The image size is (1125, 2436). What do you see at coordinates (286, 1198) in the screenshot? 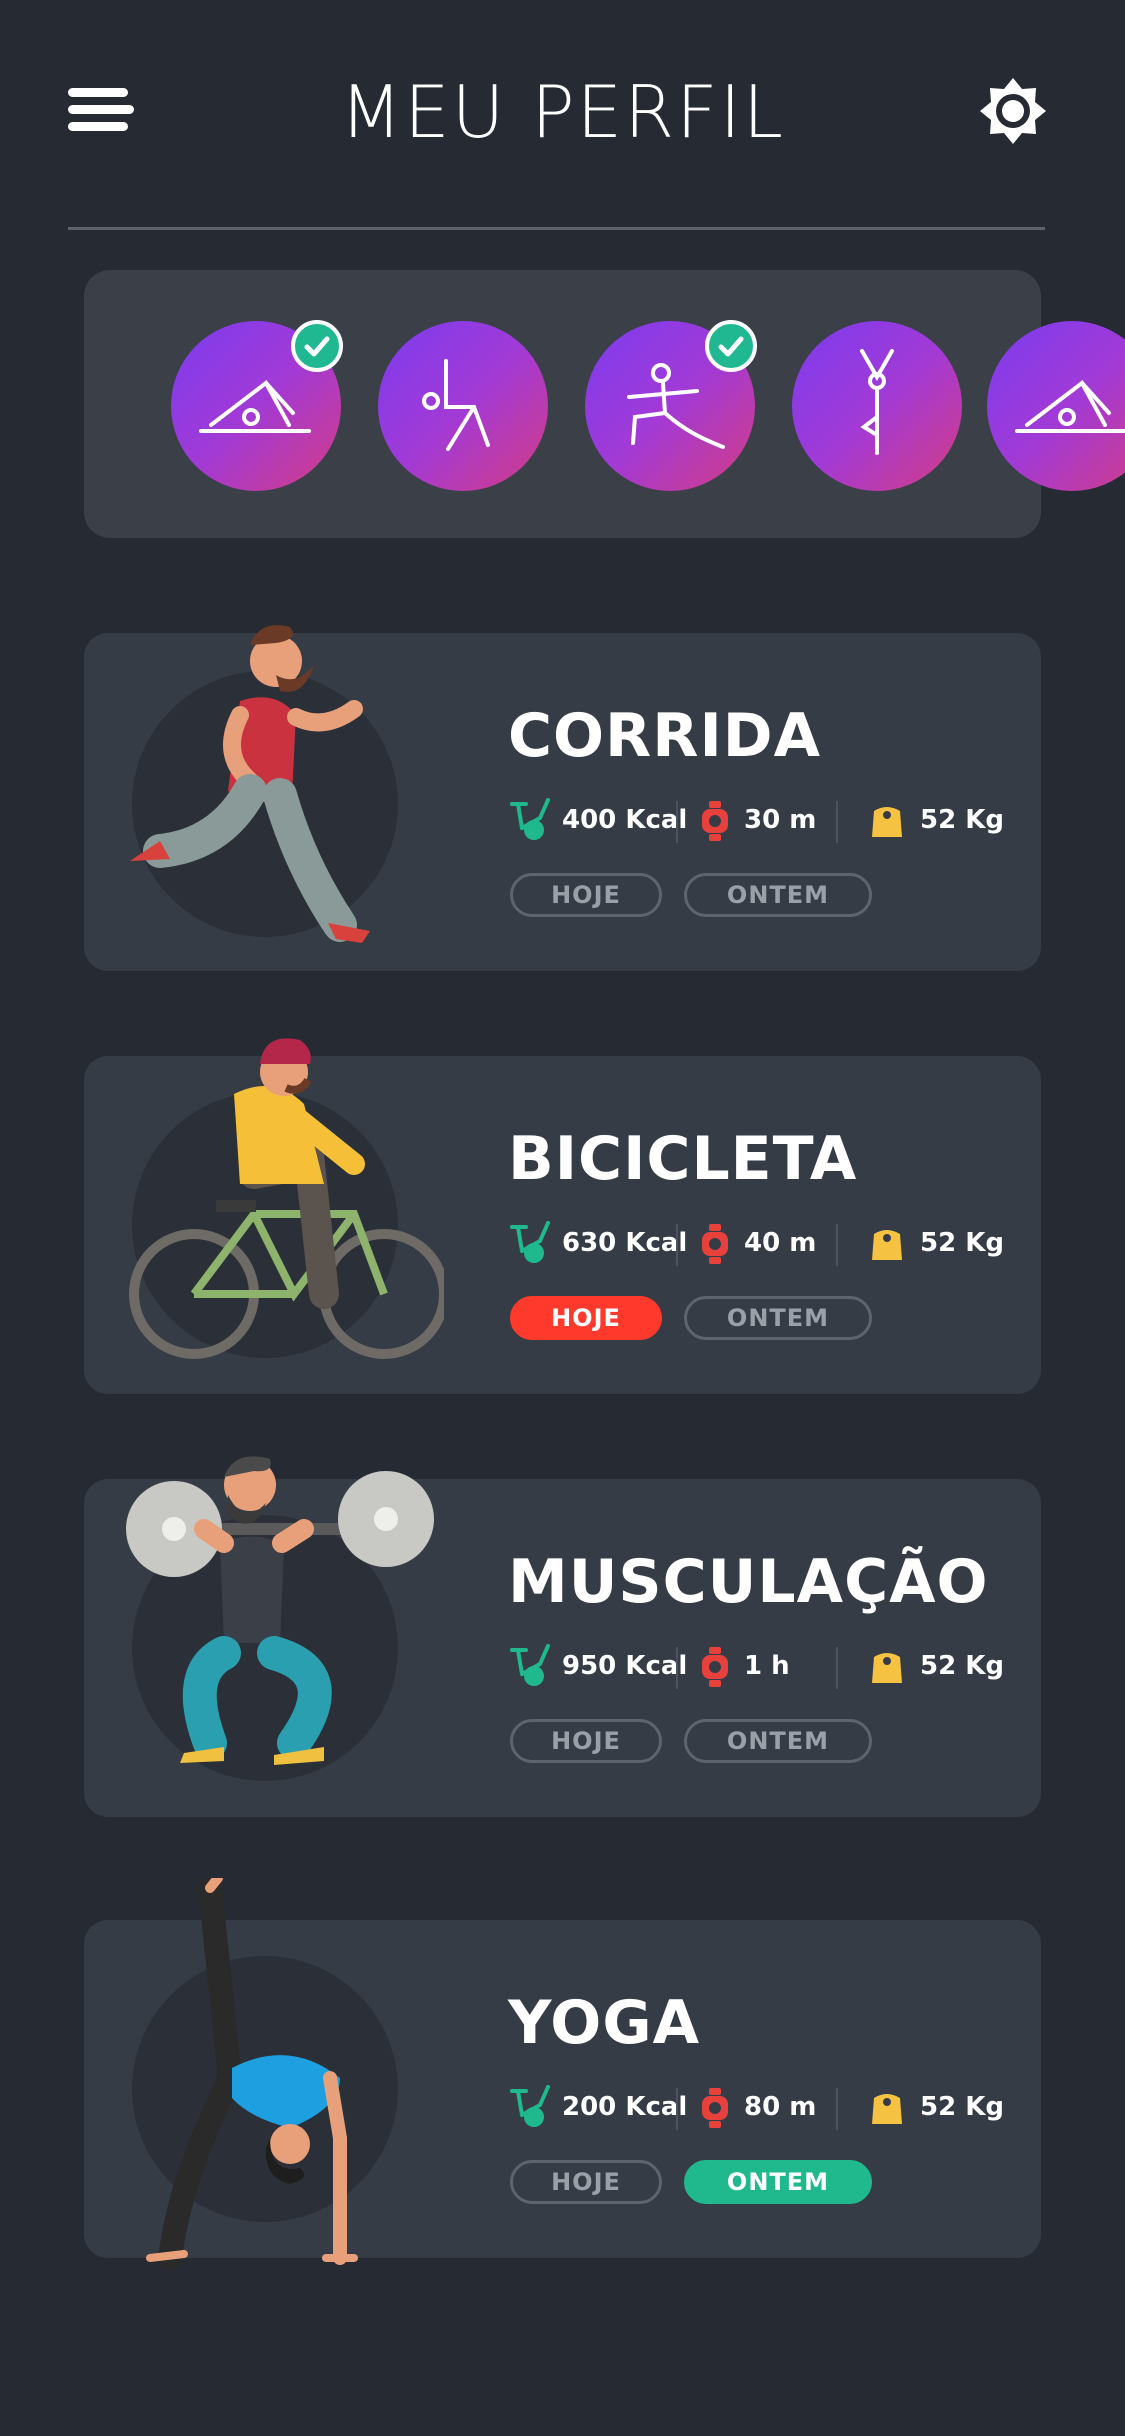
I see `cyclist-illustration` at bounding box center [286, 1198].